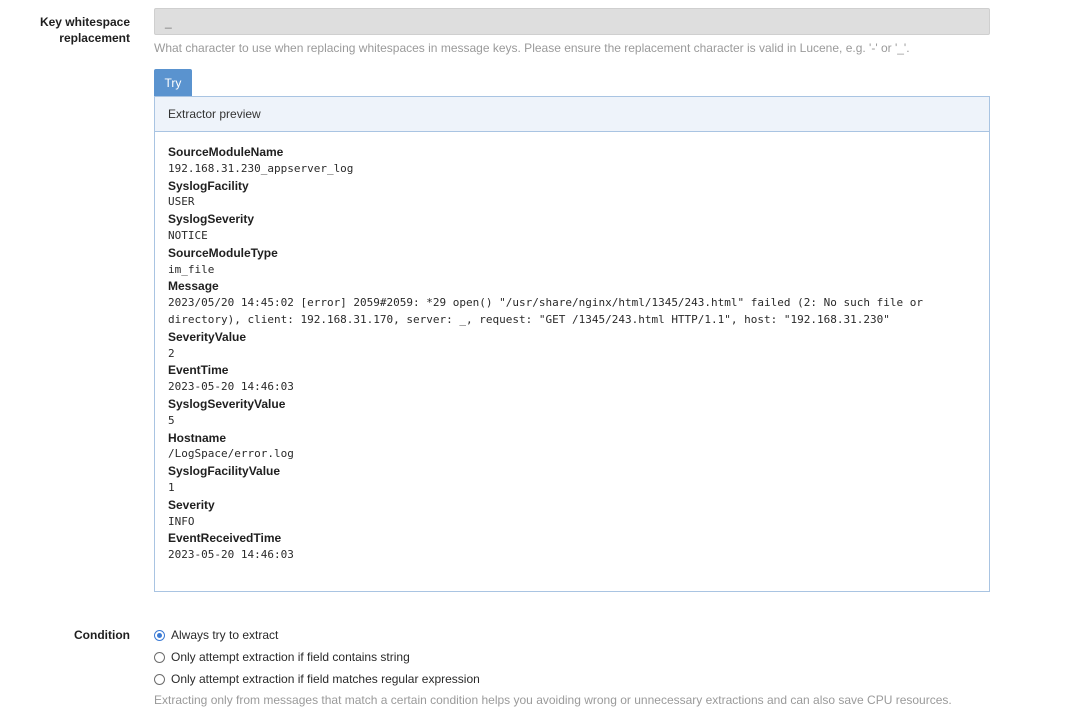 This screenshot has height=721, width=1080. Describe the element at coordinates (171, 353) in the screenshot. I see `field-value-severity-value: 2` at that location.